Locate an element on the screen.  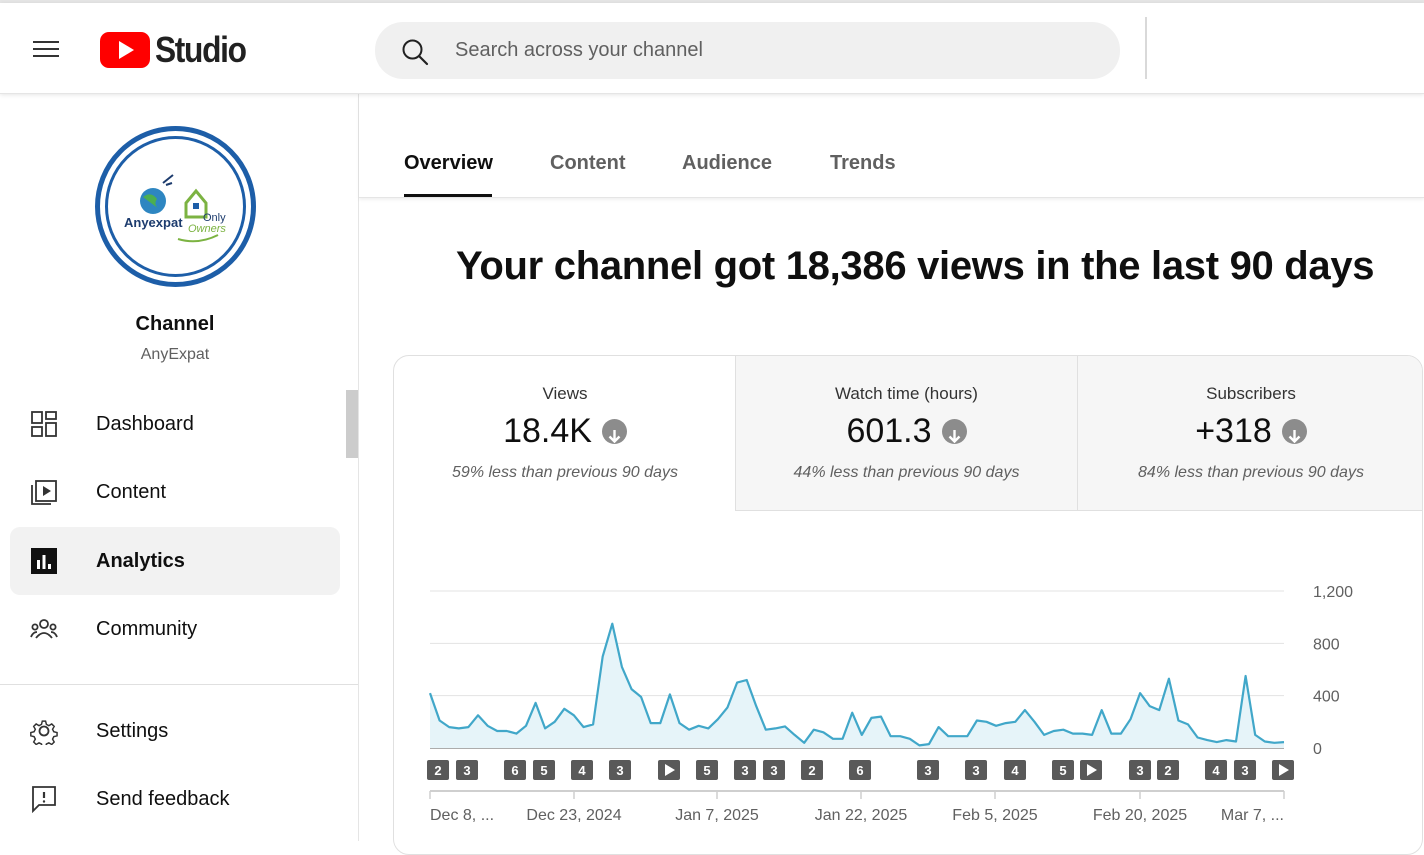
avatar-logo-text-right-2: Owners is located at coordinates (207, 229).